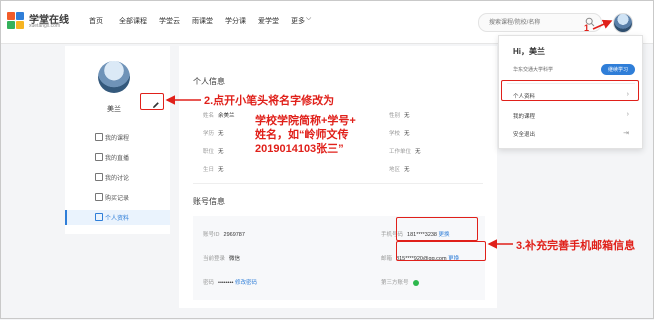 This screenshot has width=654, height=320. What do you see at coordinates (299, 149) in the screenshot?
I see `annotation-detail-line: 2019014103张三”` at bounding box center [299, 149].